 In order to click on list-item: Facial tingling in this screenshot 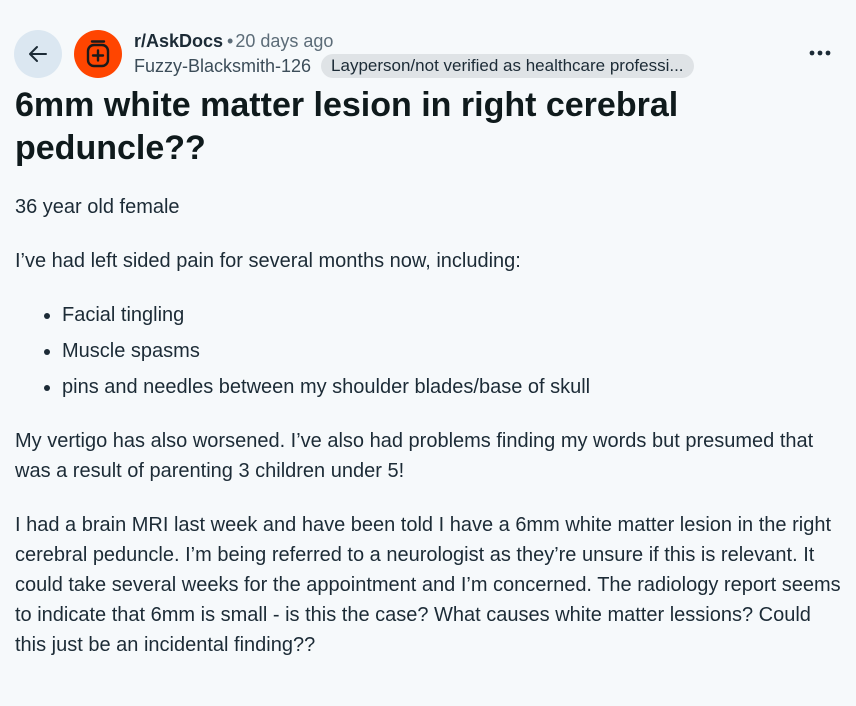, I will do `click(453, 315)`.